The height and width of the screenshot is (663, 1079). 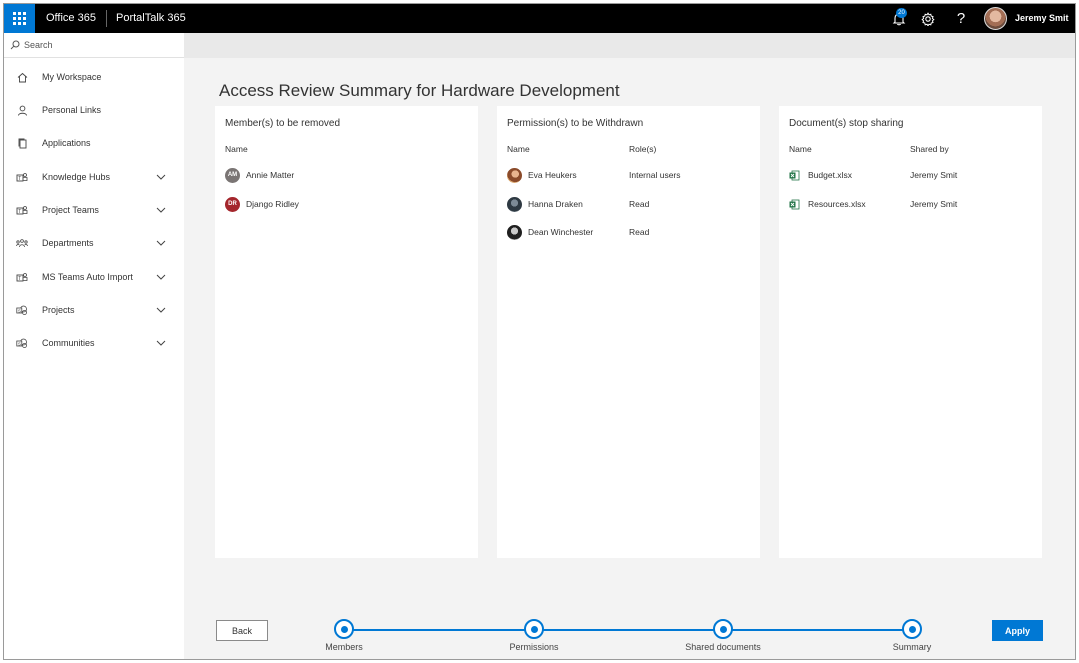 I want to click on app-launcher-button, so click(x=19, y=18).